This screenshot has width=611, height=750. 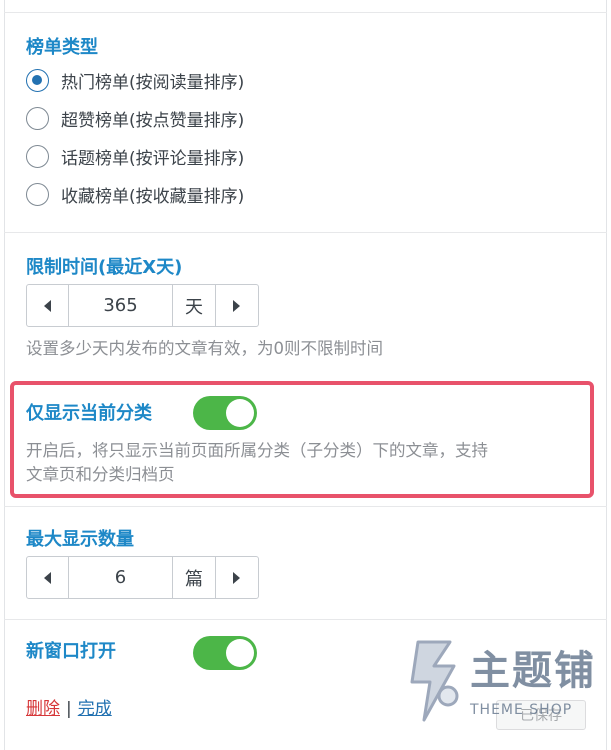 I want to click on ranking-type-title: 榜单类型, so click(x=62, y=47).